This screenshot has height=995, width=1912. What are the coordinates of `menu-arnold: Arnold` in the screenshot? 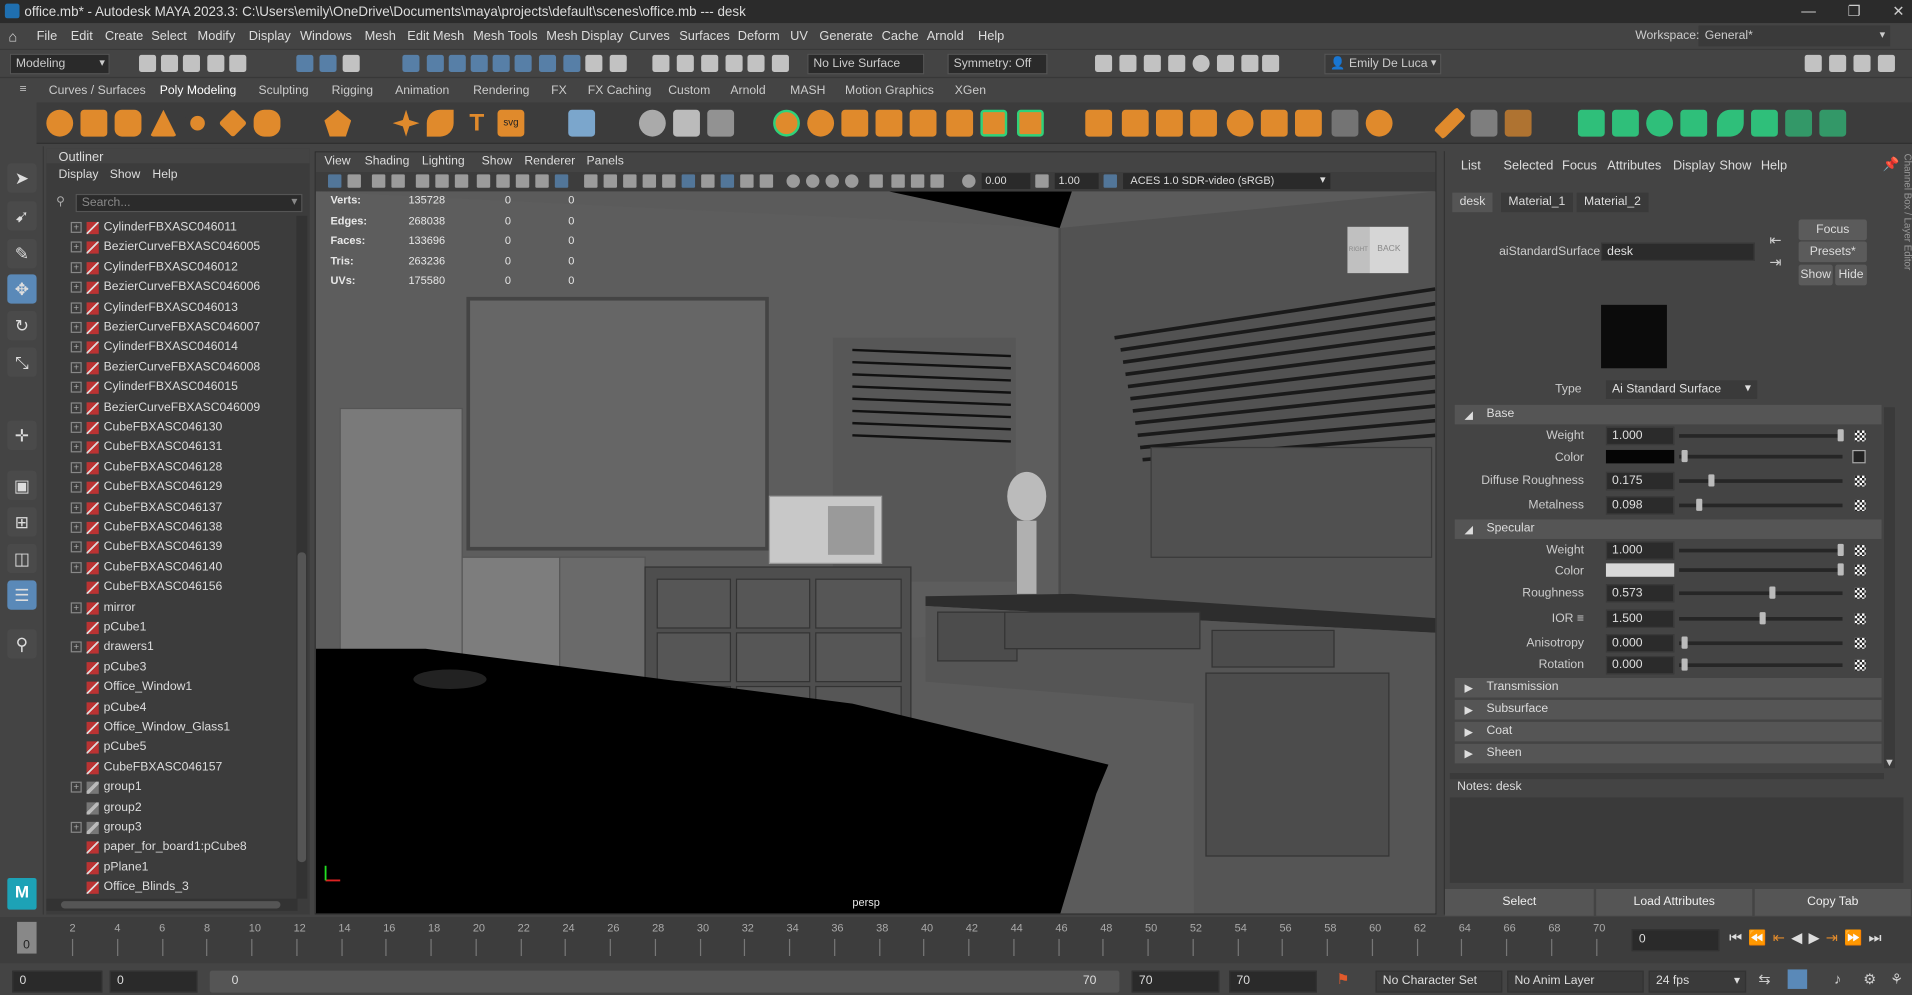 It's located at (945, 36).